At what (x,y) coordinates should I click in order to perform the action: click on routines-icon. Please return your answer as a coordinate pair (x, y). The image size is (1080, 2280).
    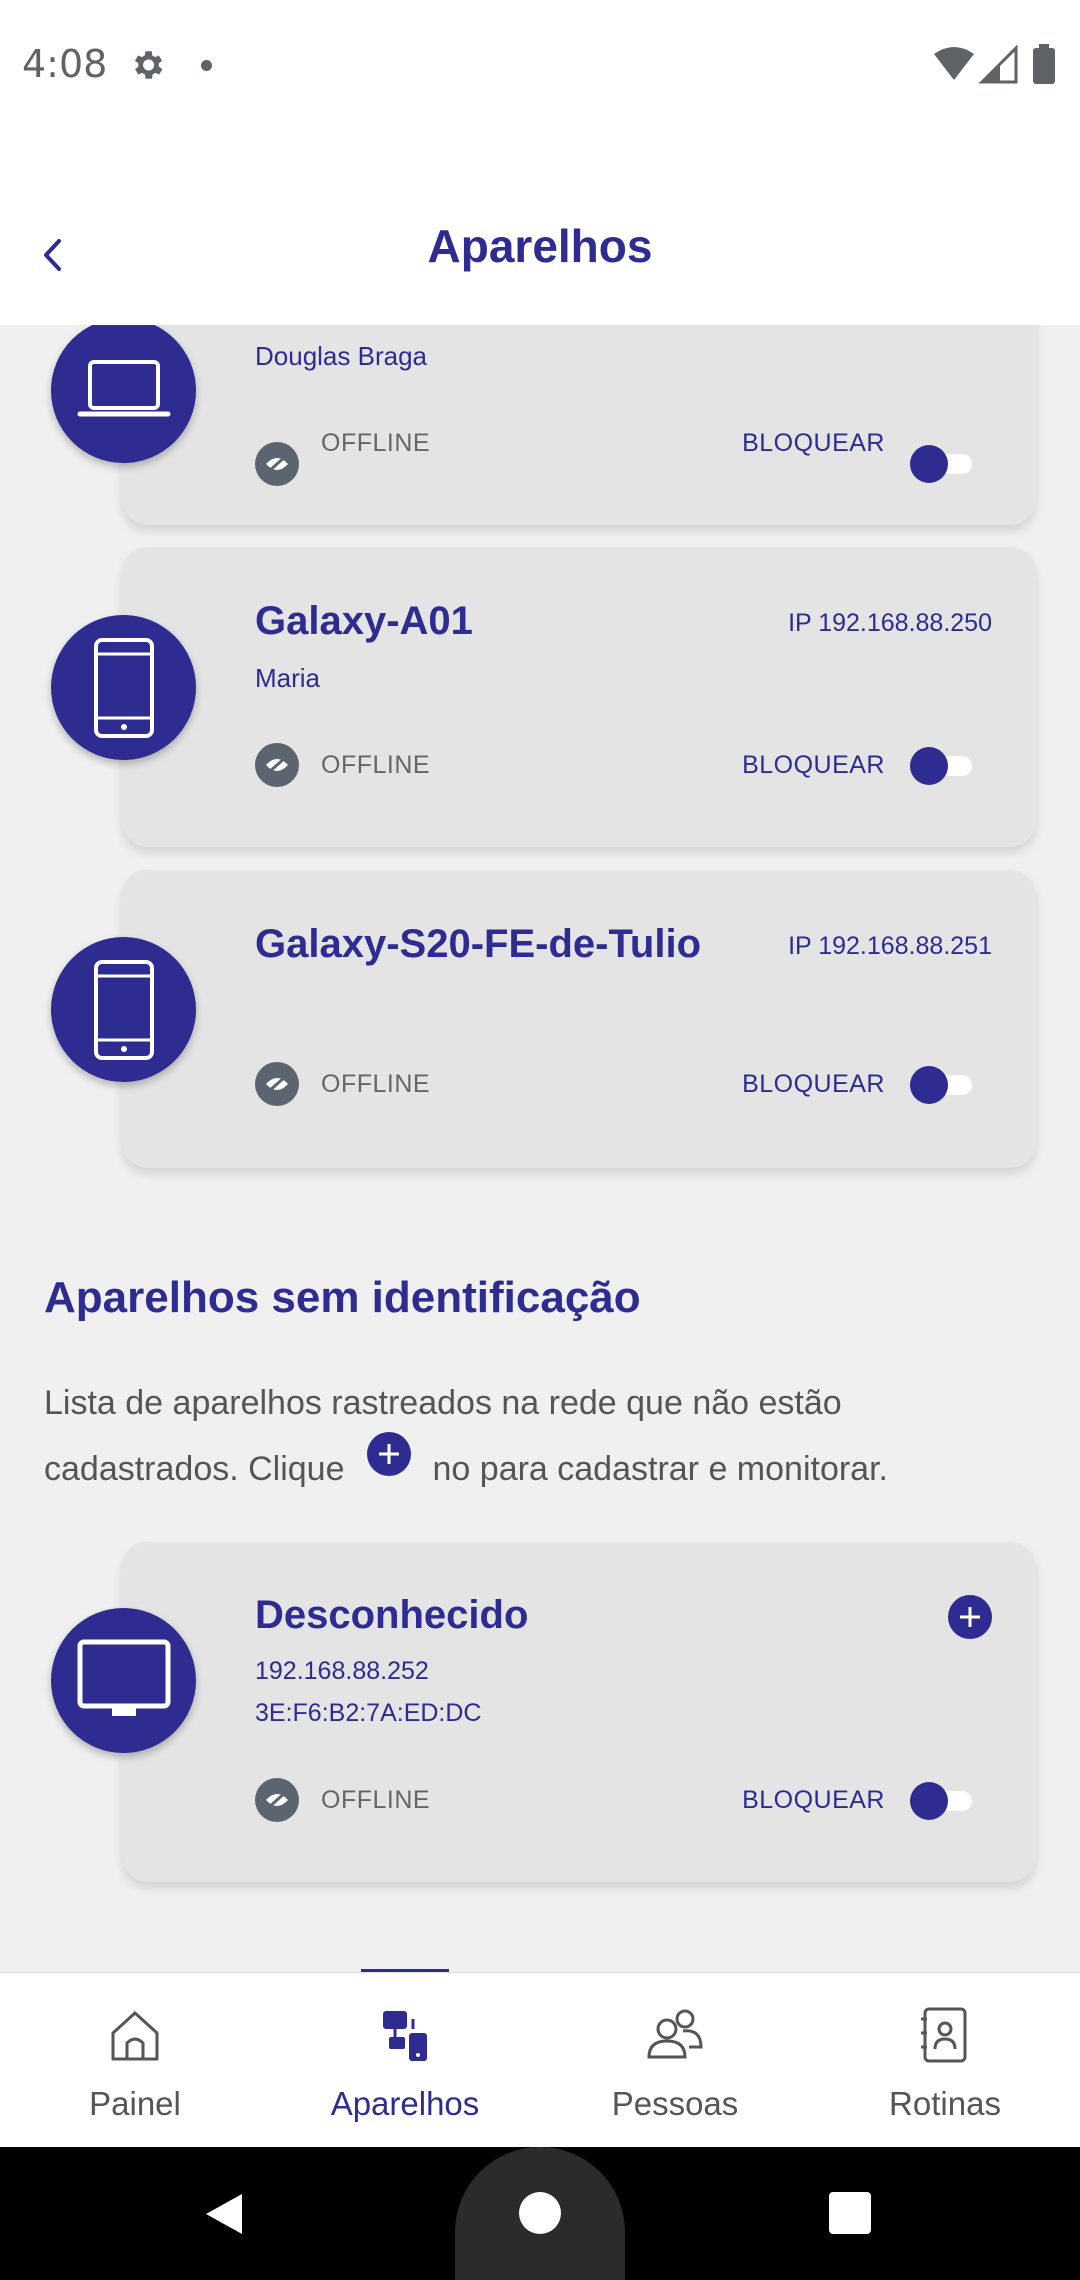
    Looking at the image, I should click on (944, 2035).